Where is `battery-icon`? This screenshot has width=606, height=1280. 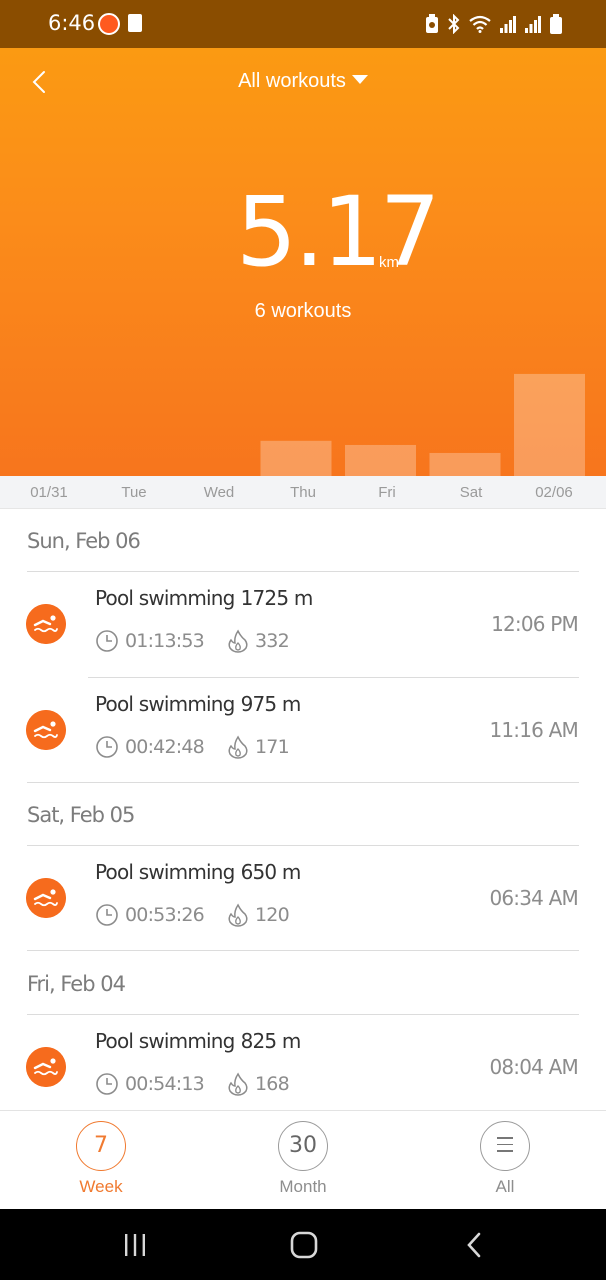 battery-icon is located at coordinates (556, 24).